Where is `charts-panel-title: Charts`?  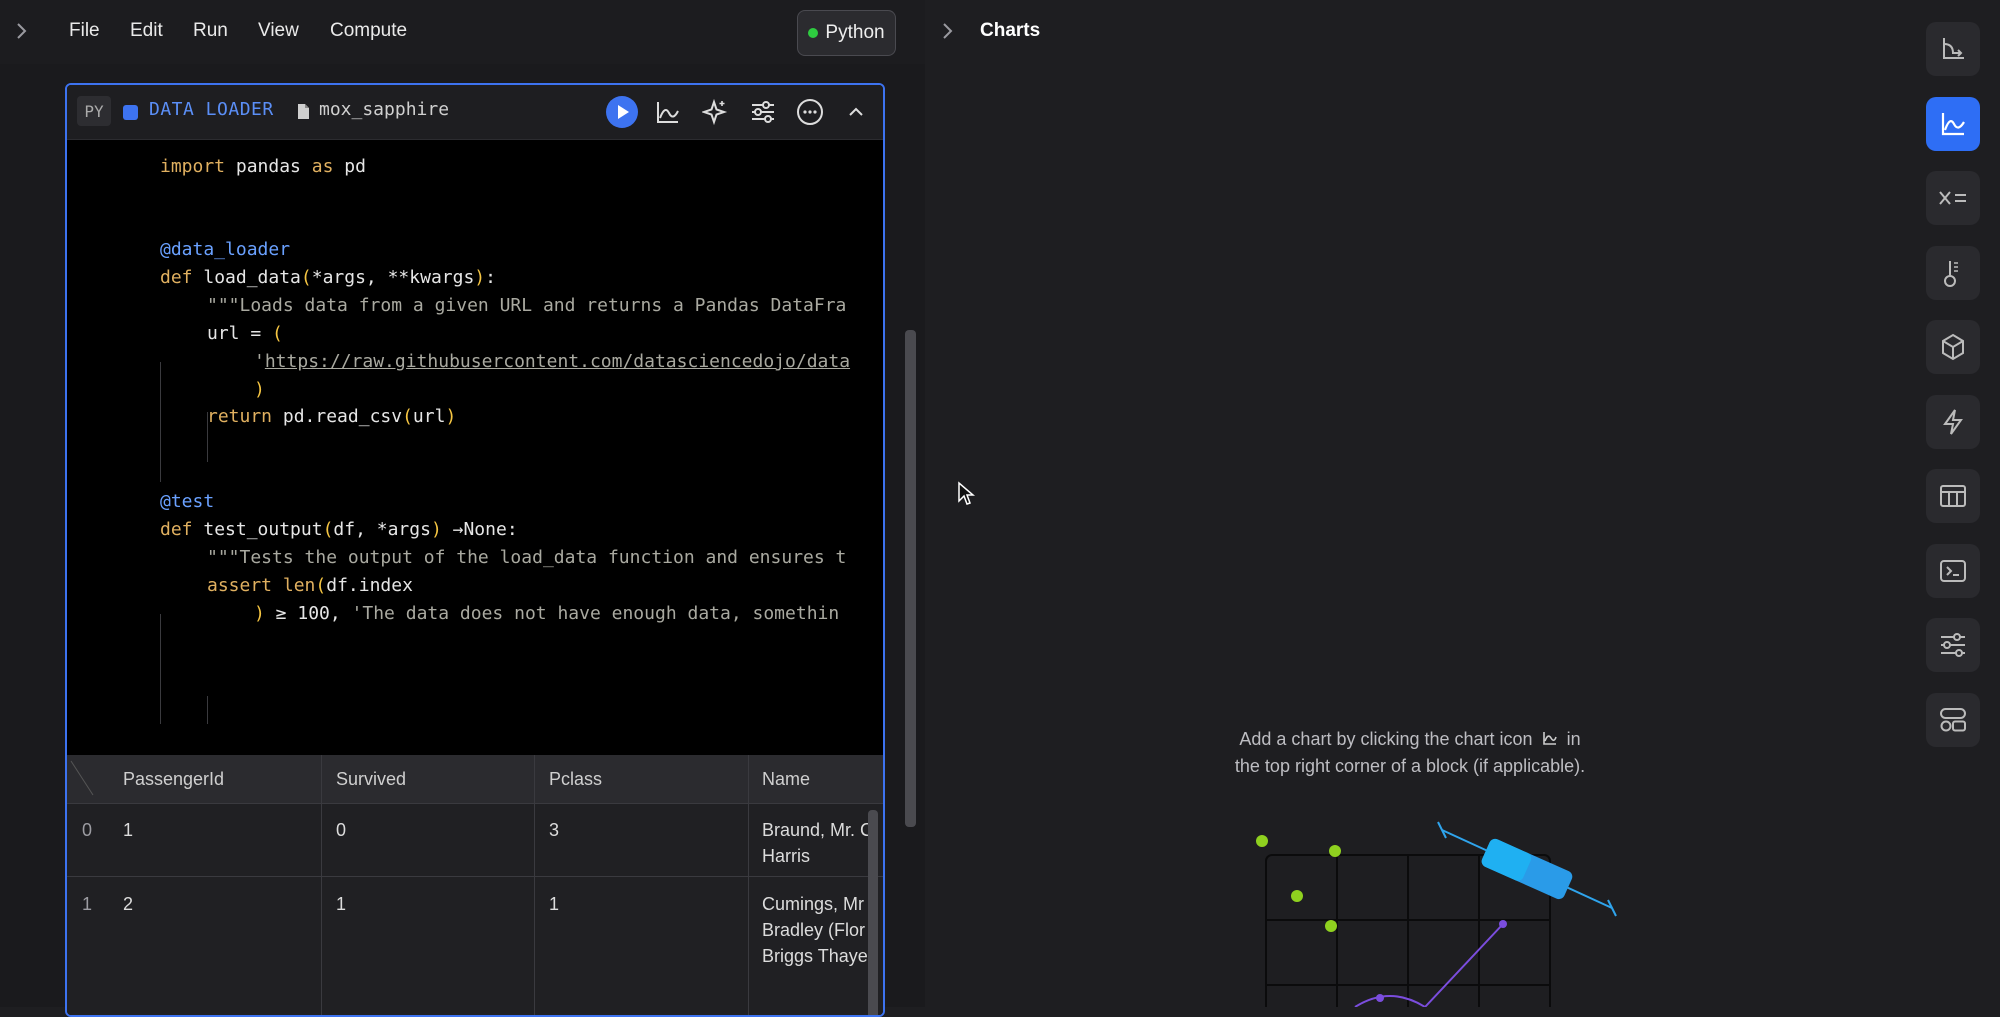
charts-panel-title: Charts is located at coordinates (1010, 30).